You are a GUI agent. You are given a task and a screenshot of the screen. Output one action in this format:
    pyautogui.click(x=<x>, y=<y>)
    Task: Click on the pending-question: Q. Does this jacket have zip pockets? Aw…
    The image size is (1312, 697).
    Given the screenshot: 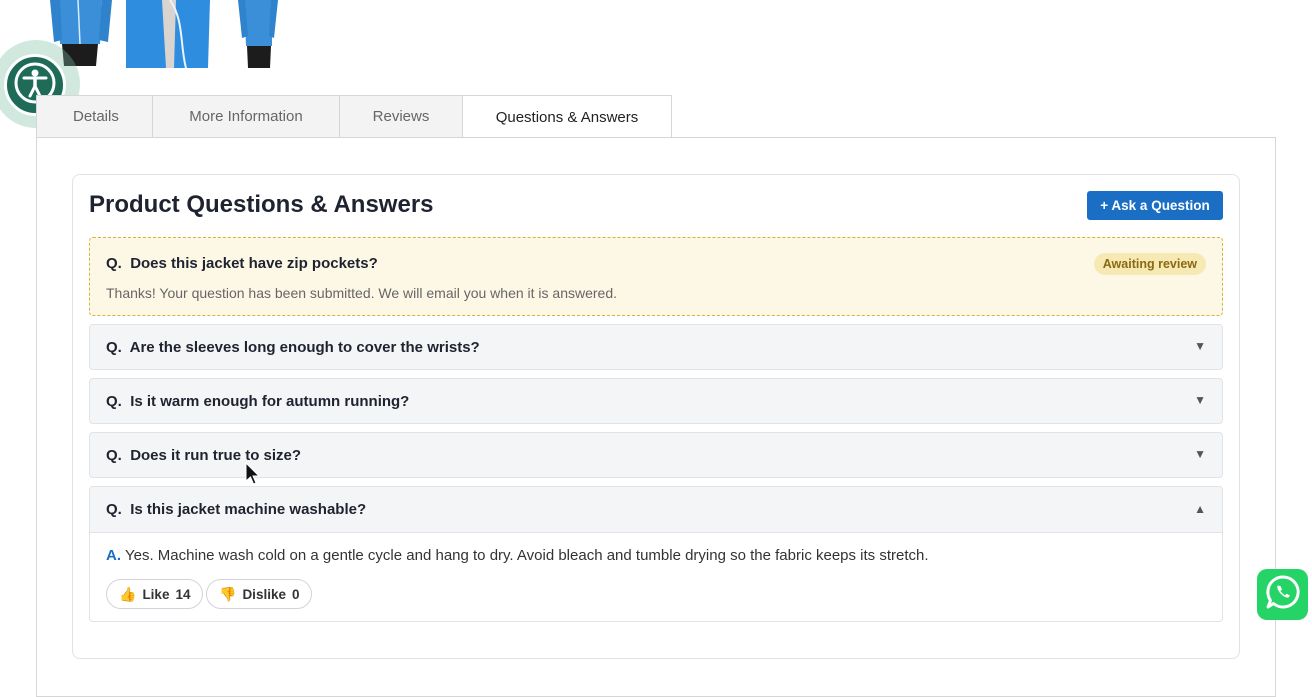 What is the action you would take?
    pyautogui.click(x=656, y=276)
    